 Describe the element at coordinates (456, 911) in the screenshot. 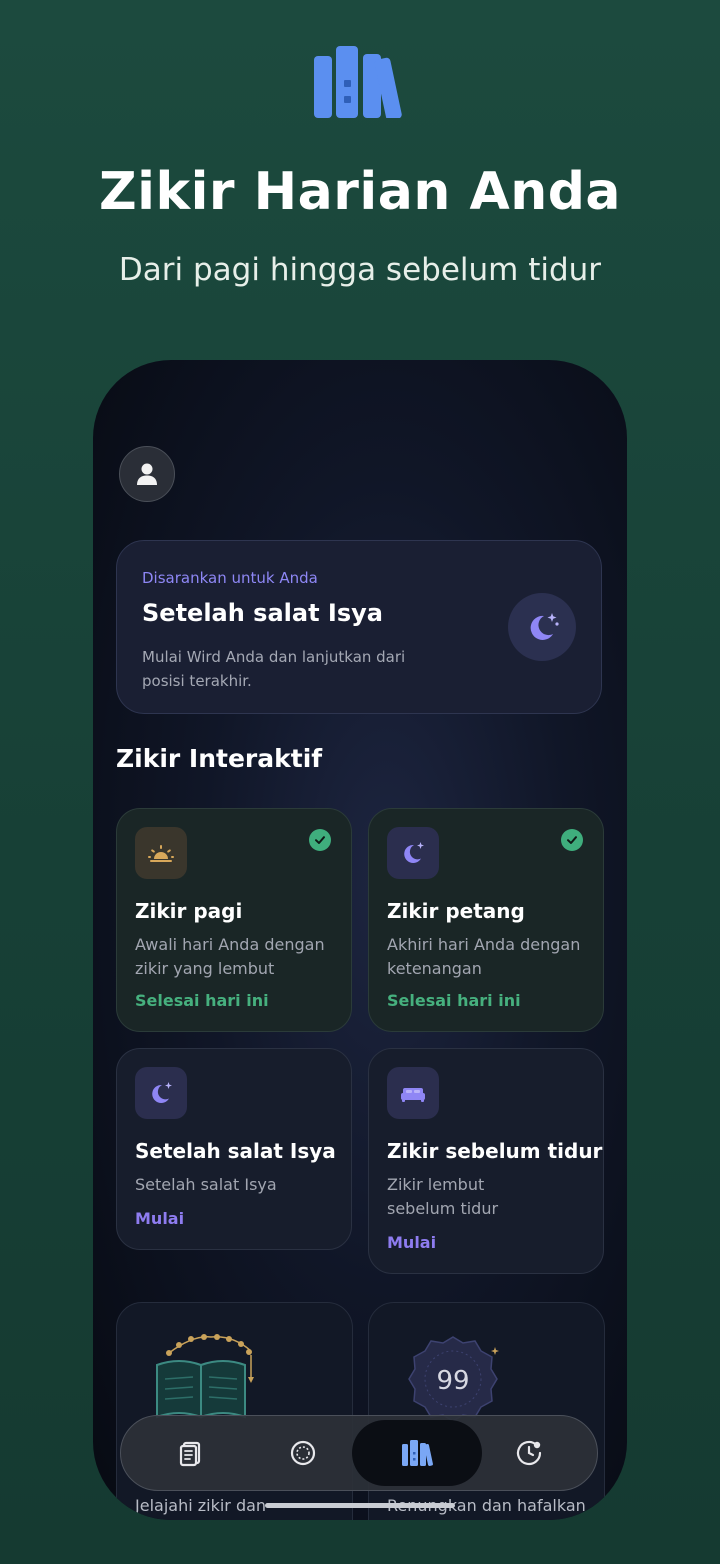

I see `card-title: Zikir petang` at that location.